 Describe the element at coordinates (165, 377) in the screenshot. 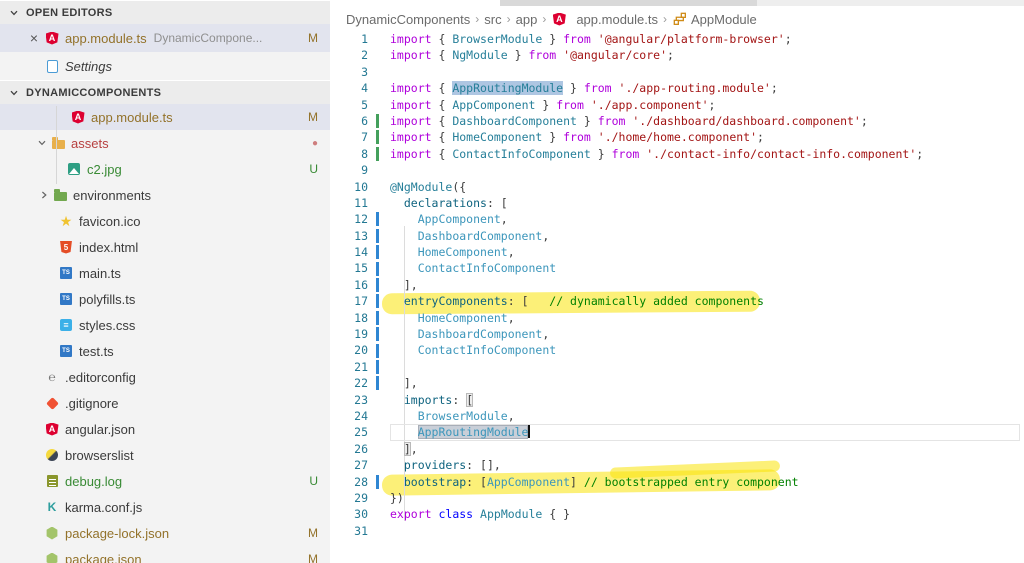

I see `tree-item--editorconfig: ℮ .editorconfig` at that location.